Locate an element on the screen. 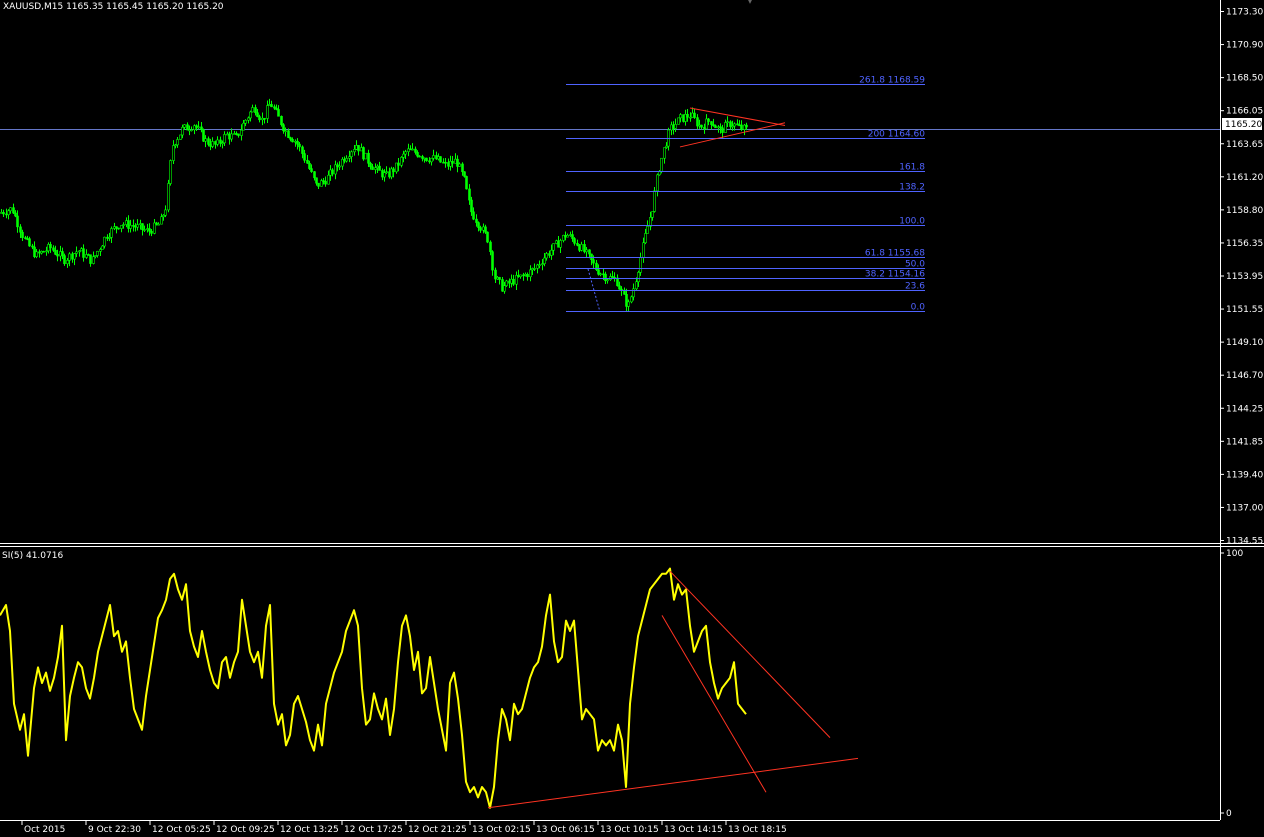  price-tick-label: 1163.65 is located at coordinates (1244, 145).